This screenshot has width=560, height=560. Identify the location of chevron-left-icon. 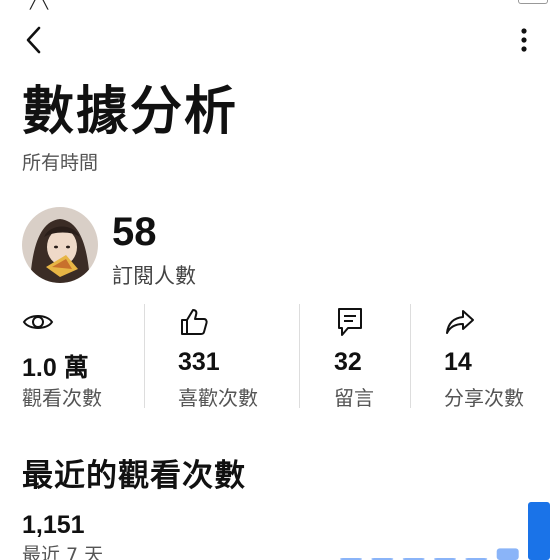
(33, 40).